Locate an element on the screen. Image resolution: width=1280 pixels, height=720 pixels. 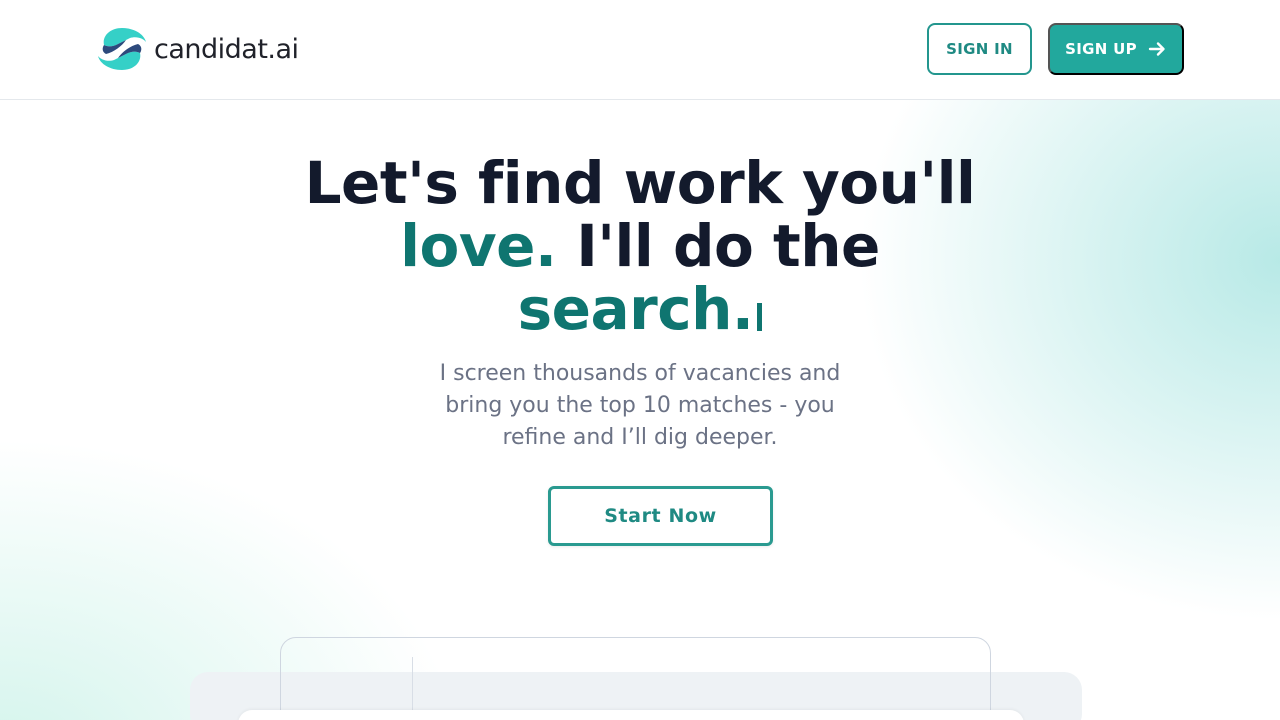
headline-accent-search: search. is located at coordinates (635, 309).